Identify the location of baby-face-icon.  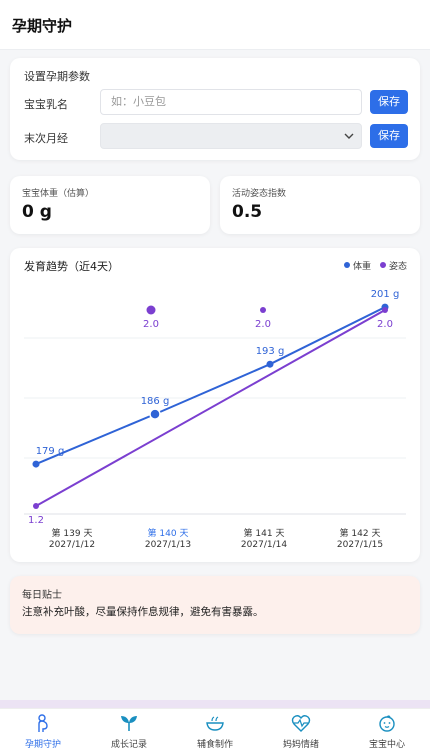
(387, 723).